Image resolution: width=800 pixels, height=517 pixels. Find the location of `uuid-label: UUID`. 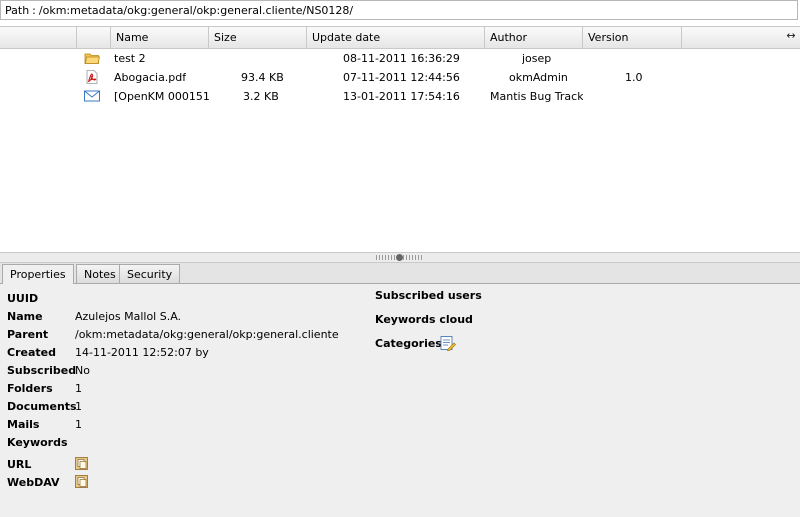

uuid-label: UUID is located at coordinates (23, 298).